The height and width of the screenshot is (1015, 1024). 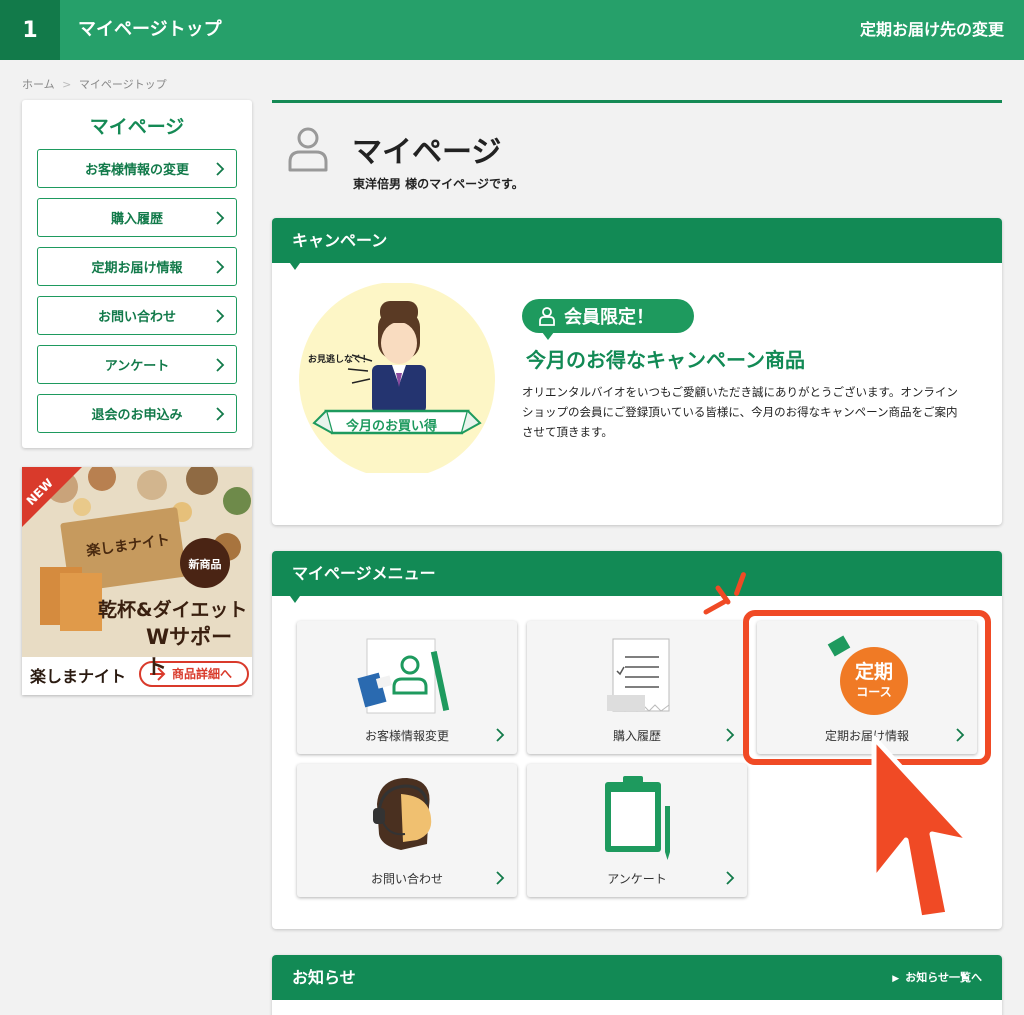 I want to click on campaign-ribbon-text: 今月のお買い得, so click(x=392, y=426).